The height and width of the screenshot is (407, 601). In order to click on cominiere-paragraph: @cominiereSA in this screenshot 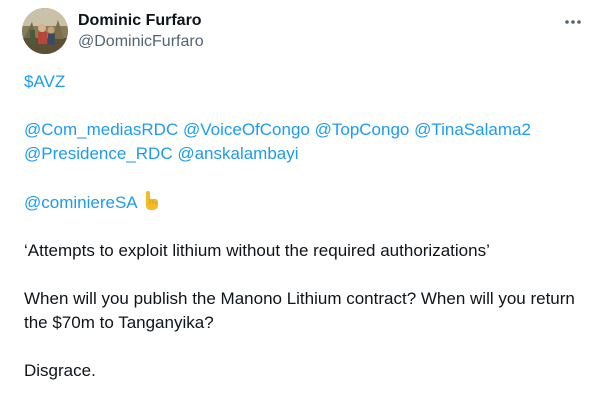, I will do `click(304, 202)`.